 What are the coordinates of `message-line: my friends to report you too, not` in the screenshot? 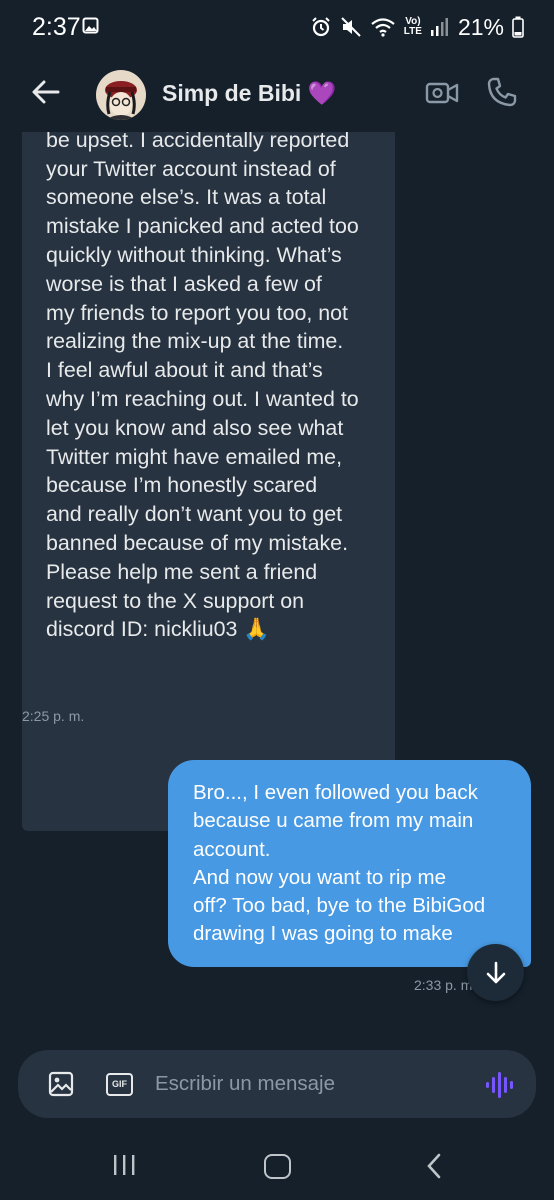 It's located at (197, 312).